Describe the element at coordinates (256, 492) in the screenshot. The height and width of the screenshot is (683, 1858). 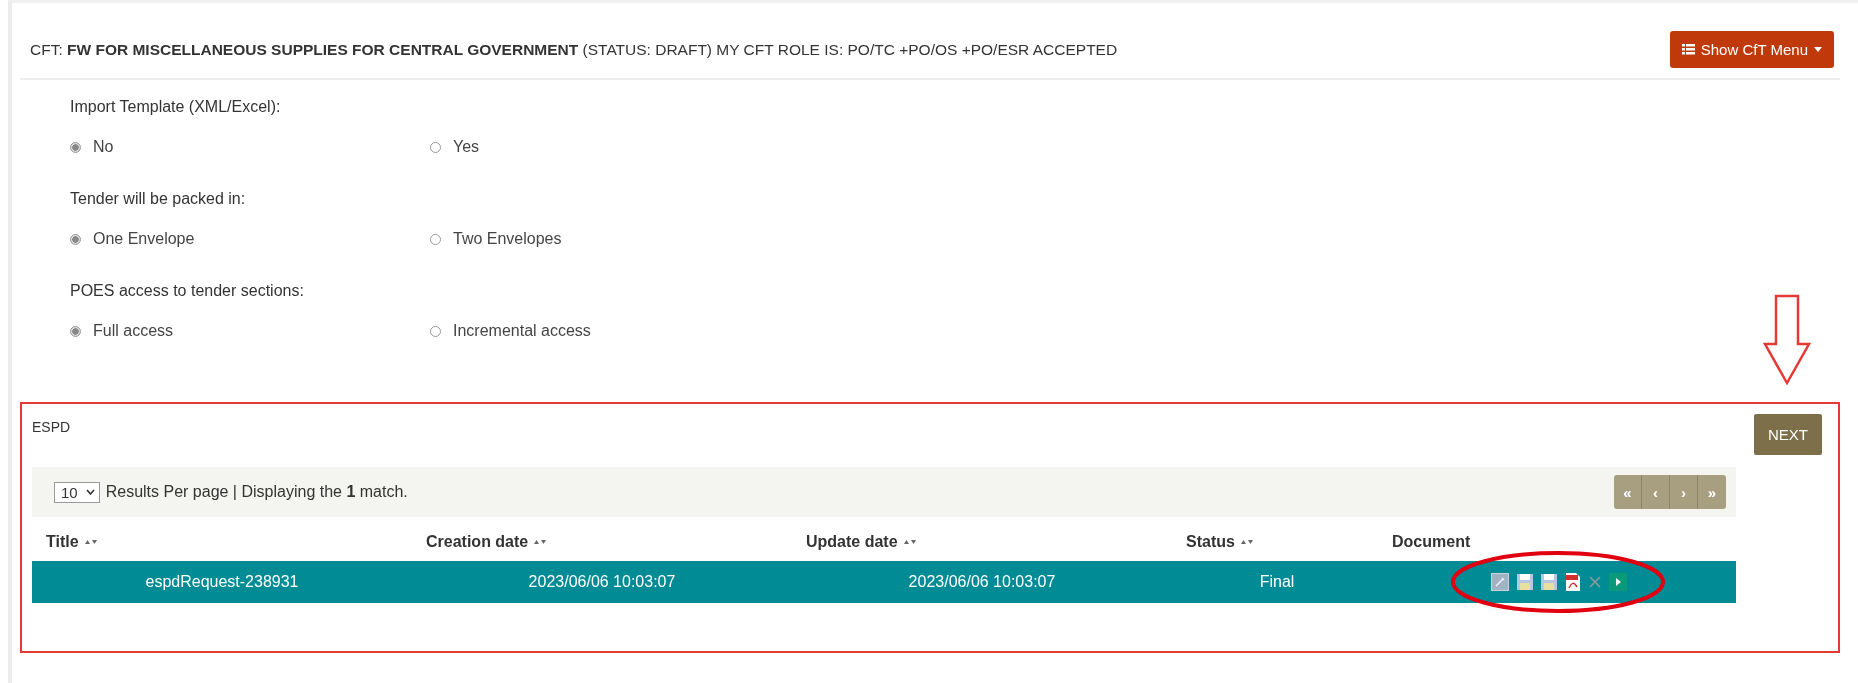
I see `results-summary: Results Per page | Displaying the 1 match.` at that location.